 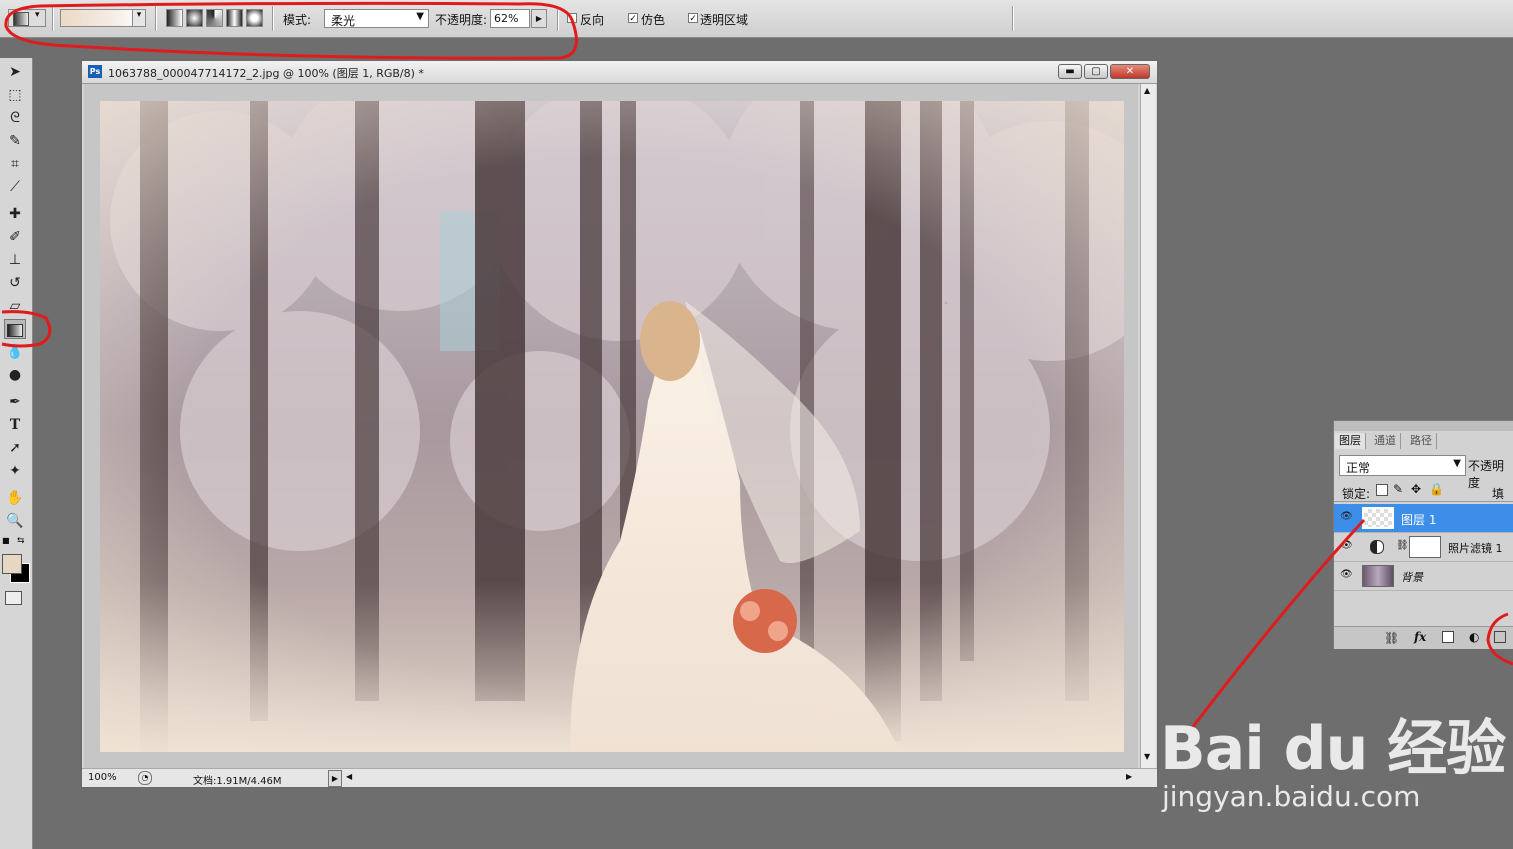 I want to click on baidu-jingyan-logo: Bai du 经验, so click(x=1333, y=749).